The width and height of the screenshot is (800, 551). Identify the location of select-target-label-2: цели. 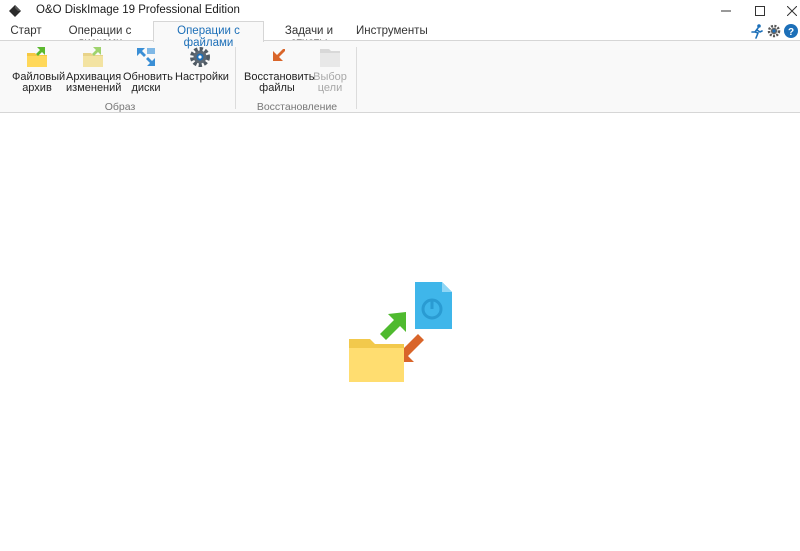
(330, 88).